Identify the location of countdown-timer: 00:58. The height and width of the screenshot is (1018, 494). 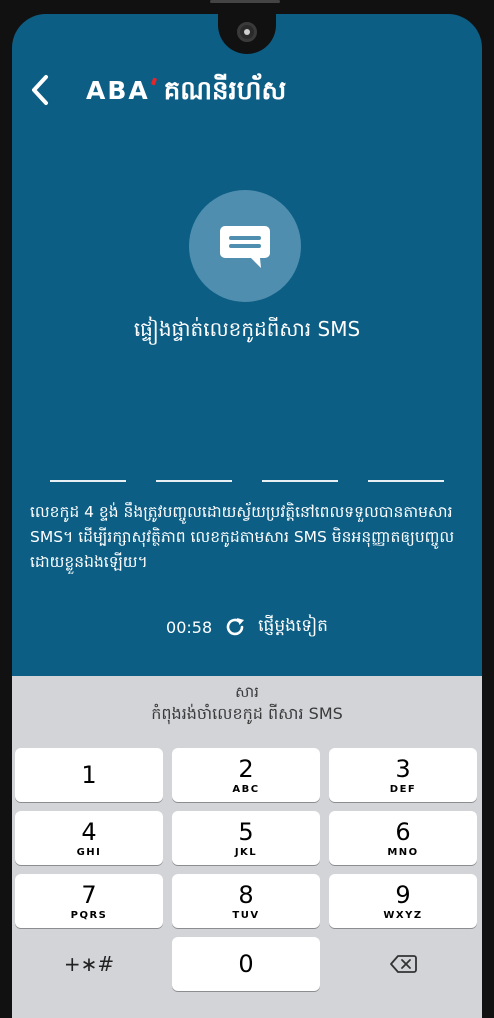
(189, 627).